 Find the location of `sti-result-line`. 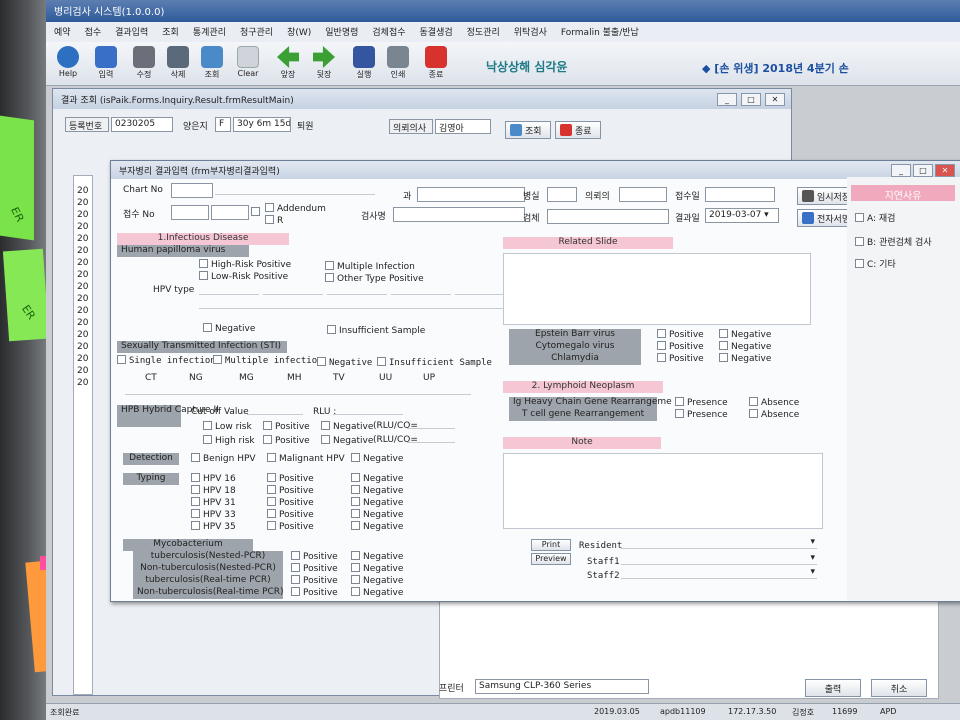

sti-result-line is located at coordinates (298, 389).